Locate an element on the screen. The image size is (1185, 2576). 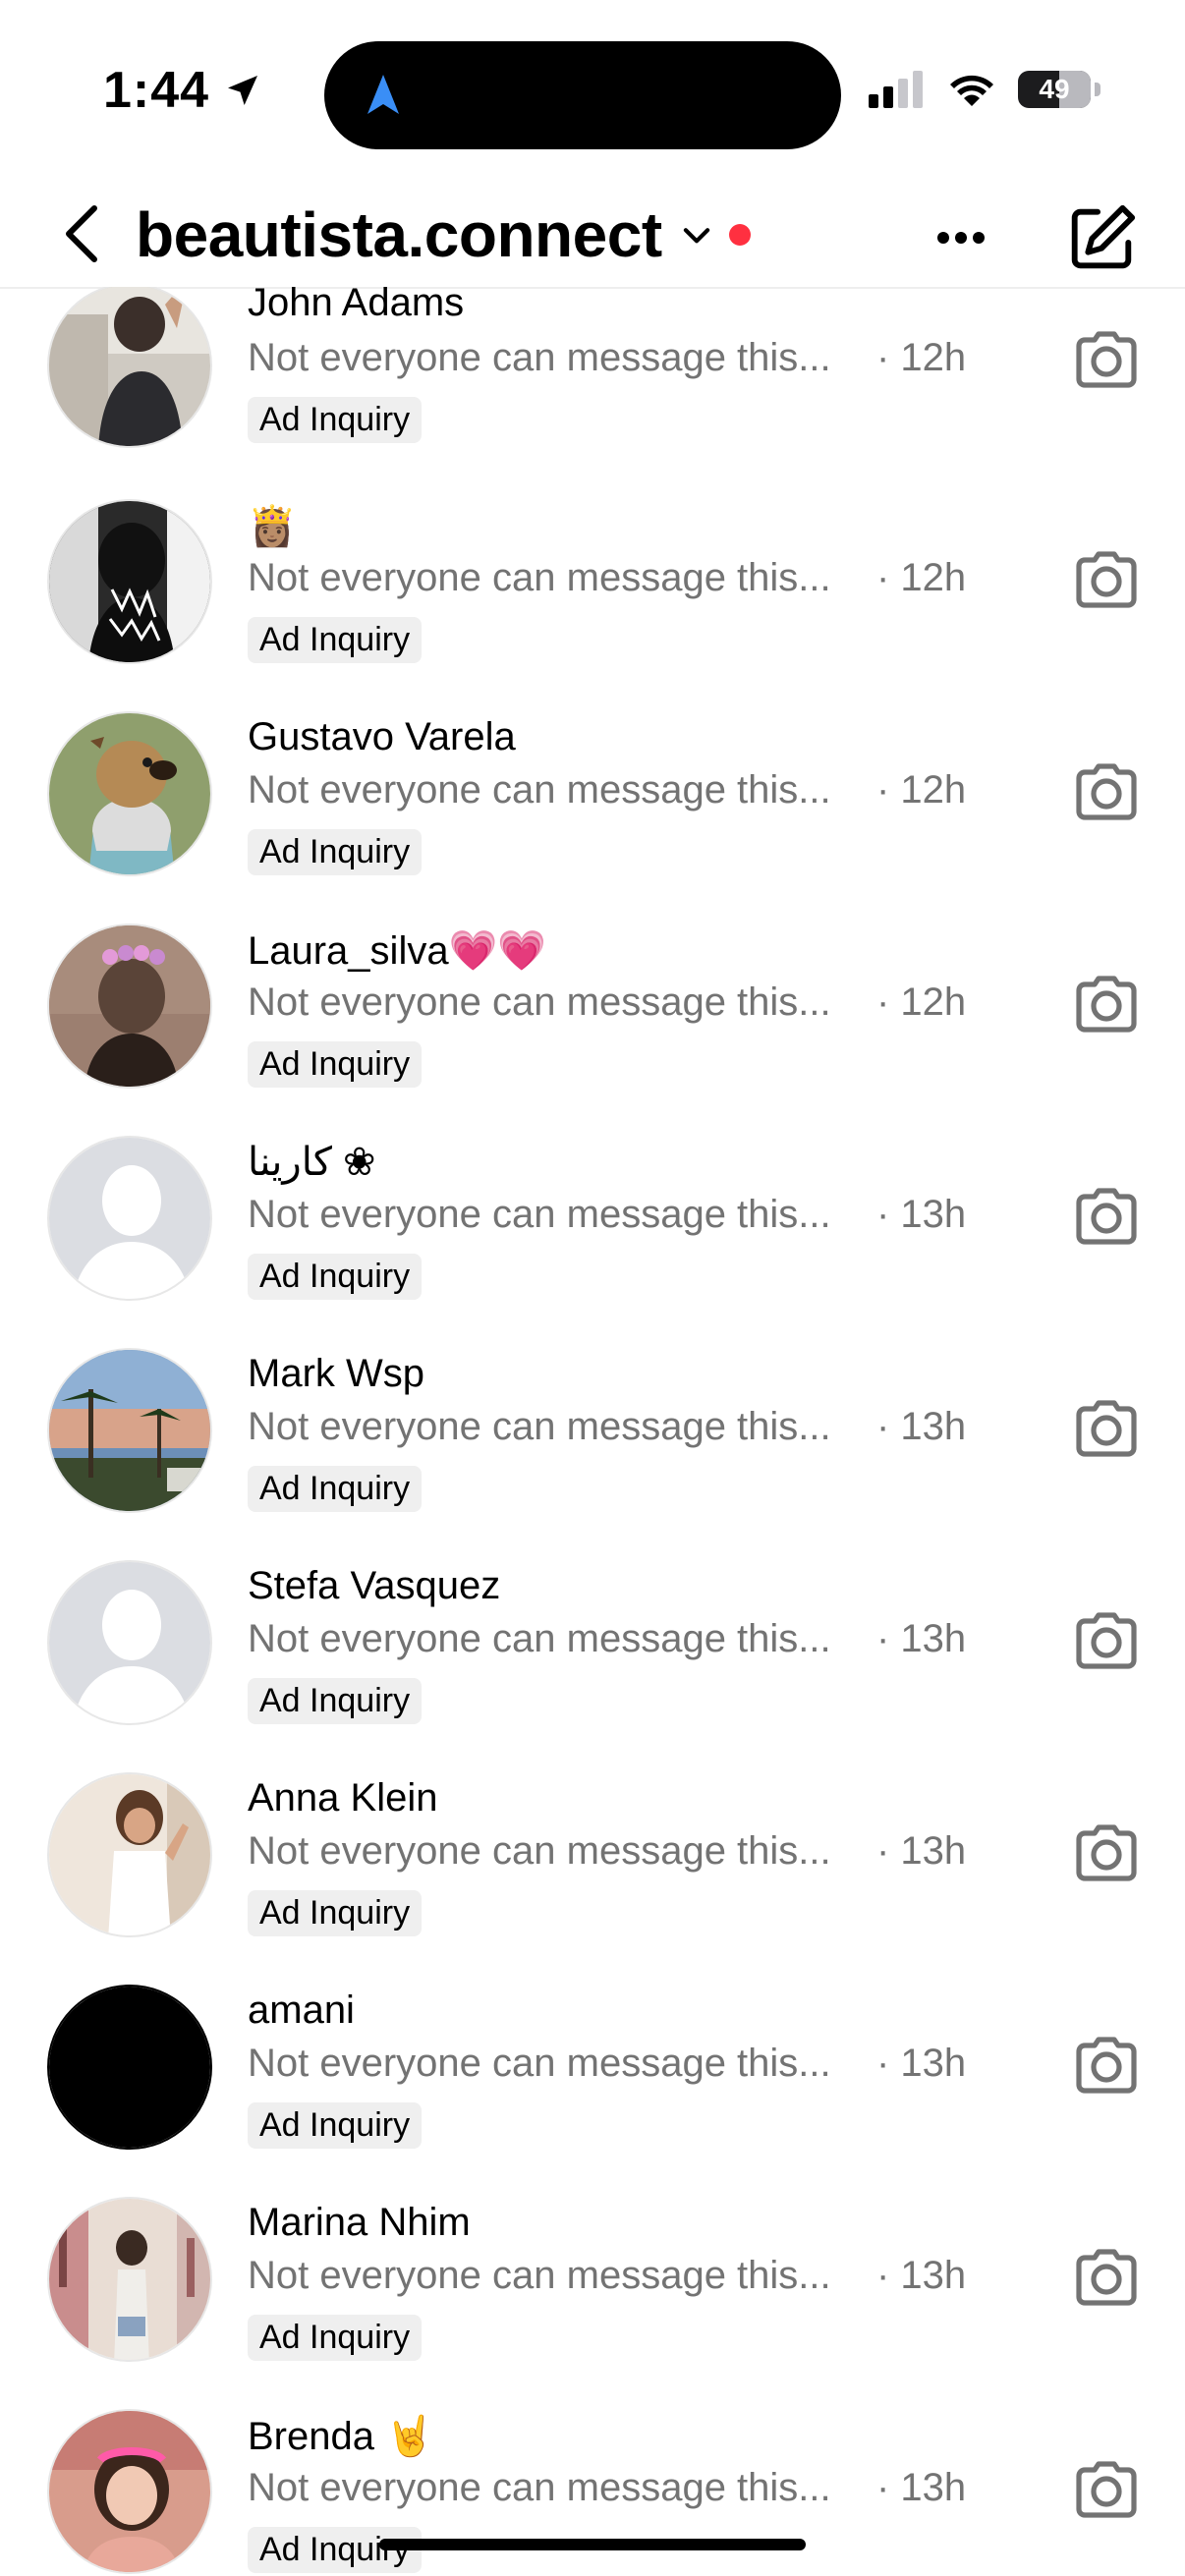
location-arrow-icon is located at coordinates (243, 90).